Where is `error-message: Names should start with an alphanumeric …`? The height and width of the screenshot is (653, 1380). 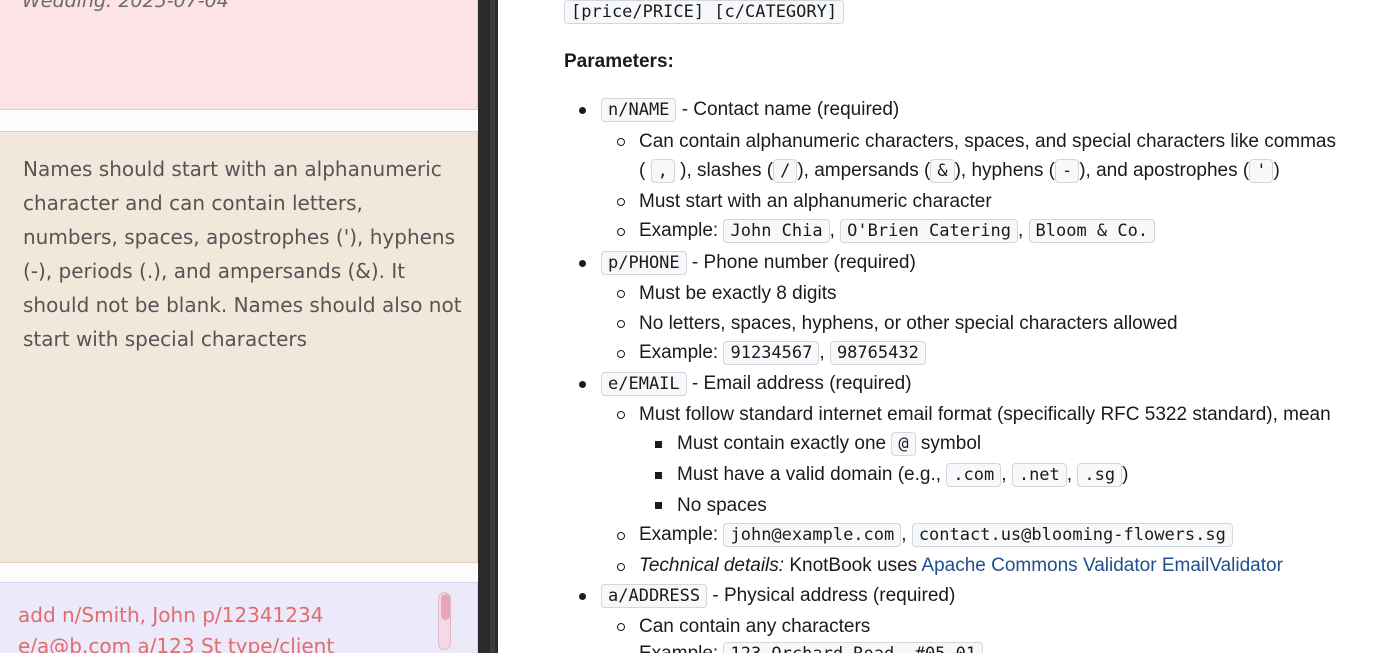
error-message: Names should start with an alphanumeric … is located at coordinates (242, 254).